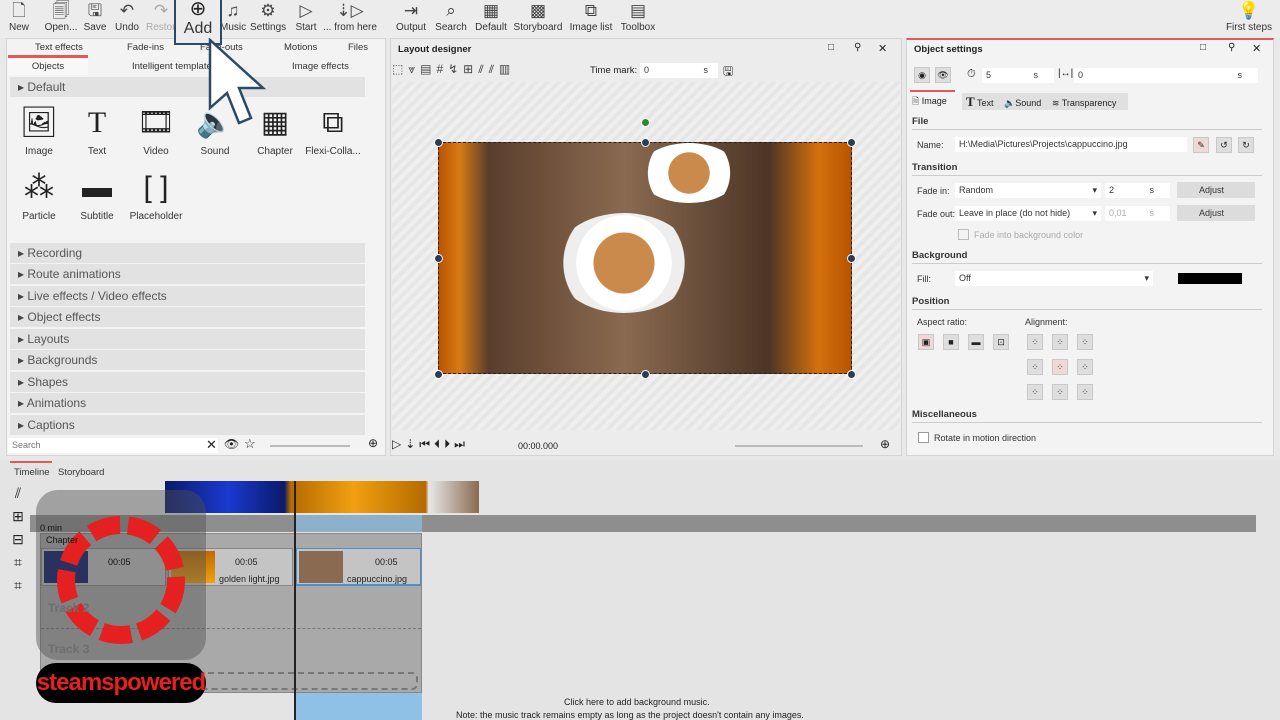  I want to click on toolbox-button: ▤ Toolbox, so click(638, 19).